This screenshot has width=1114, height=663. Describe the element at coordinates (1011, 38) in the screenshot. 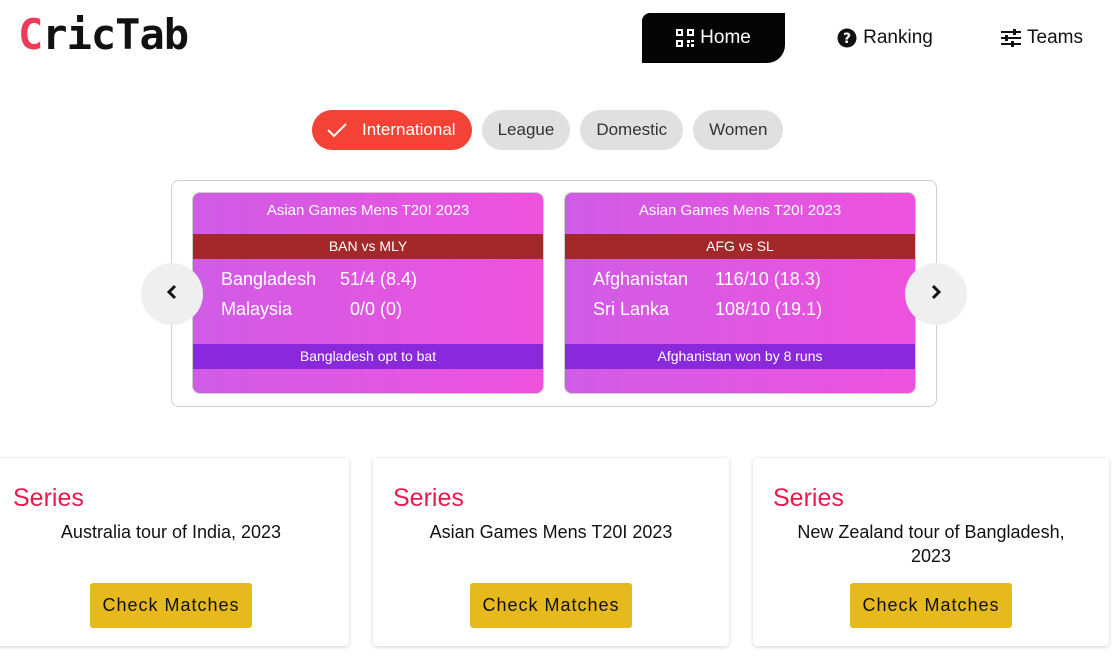

I see `sliders-icon` at that location.